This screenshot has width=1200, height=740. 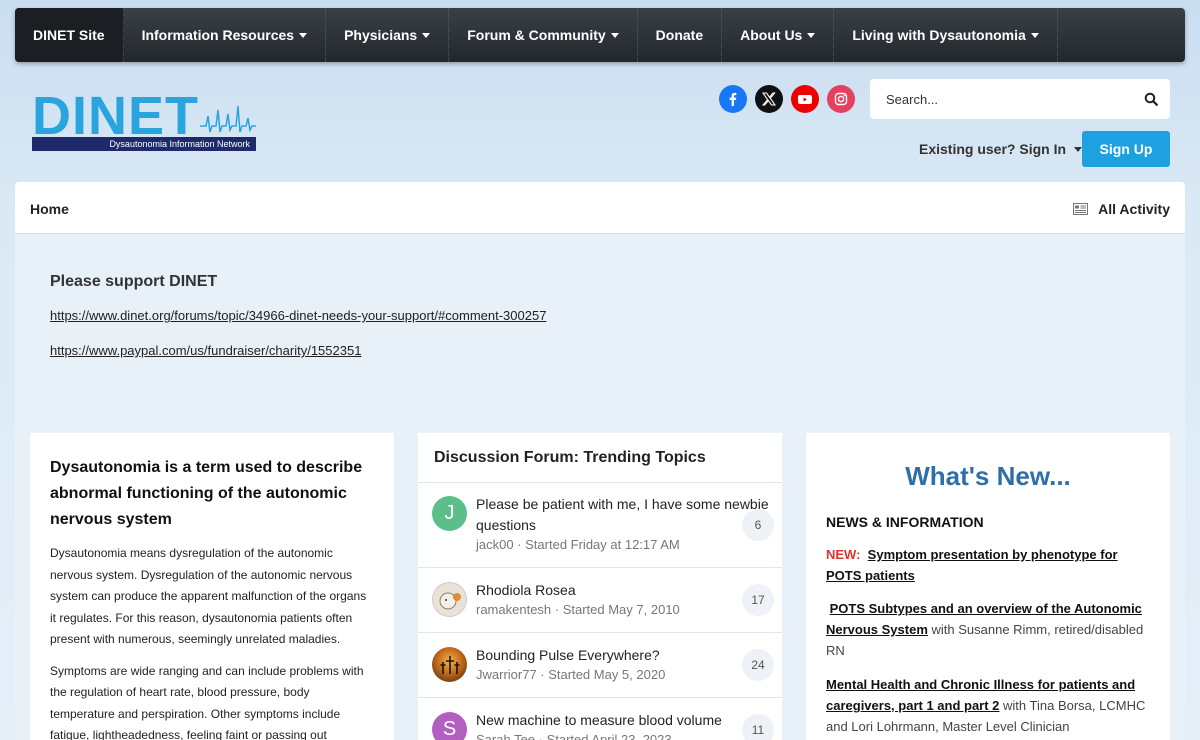 I want to click on avatar-illustration-icon, so click(x=450, y=600).